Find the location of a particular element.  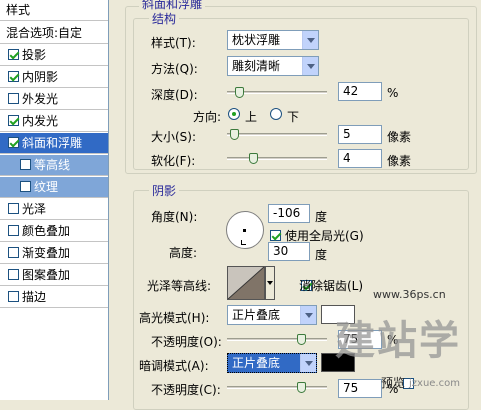

style-select: 枕状浮雕 is located at coordinates (273, 40).